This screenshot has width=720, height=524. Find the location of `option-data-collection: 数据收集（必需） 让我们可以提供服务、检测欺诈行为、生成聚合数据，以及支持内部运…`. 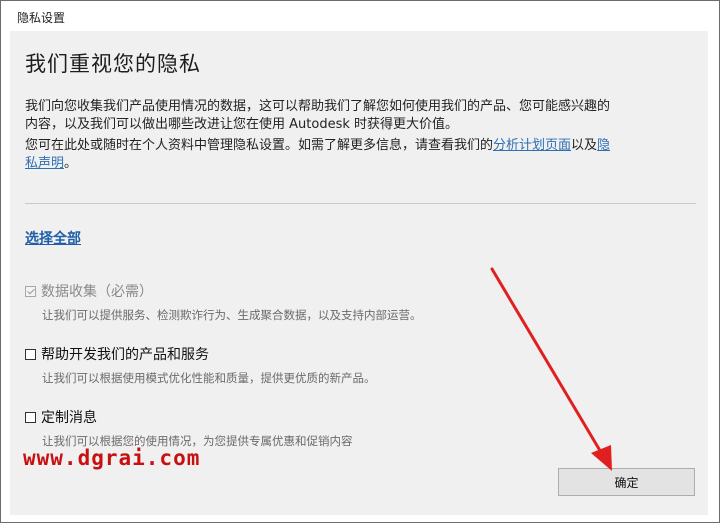

option-data-collection: 数据收集（必需） 让我们可以提供服务、检测欺诈行为、生成聚合数据，以及支持内部运… is located at coordinates (223, 302).